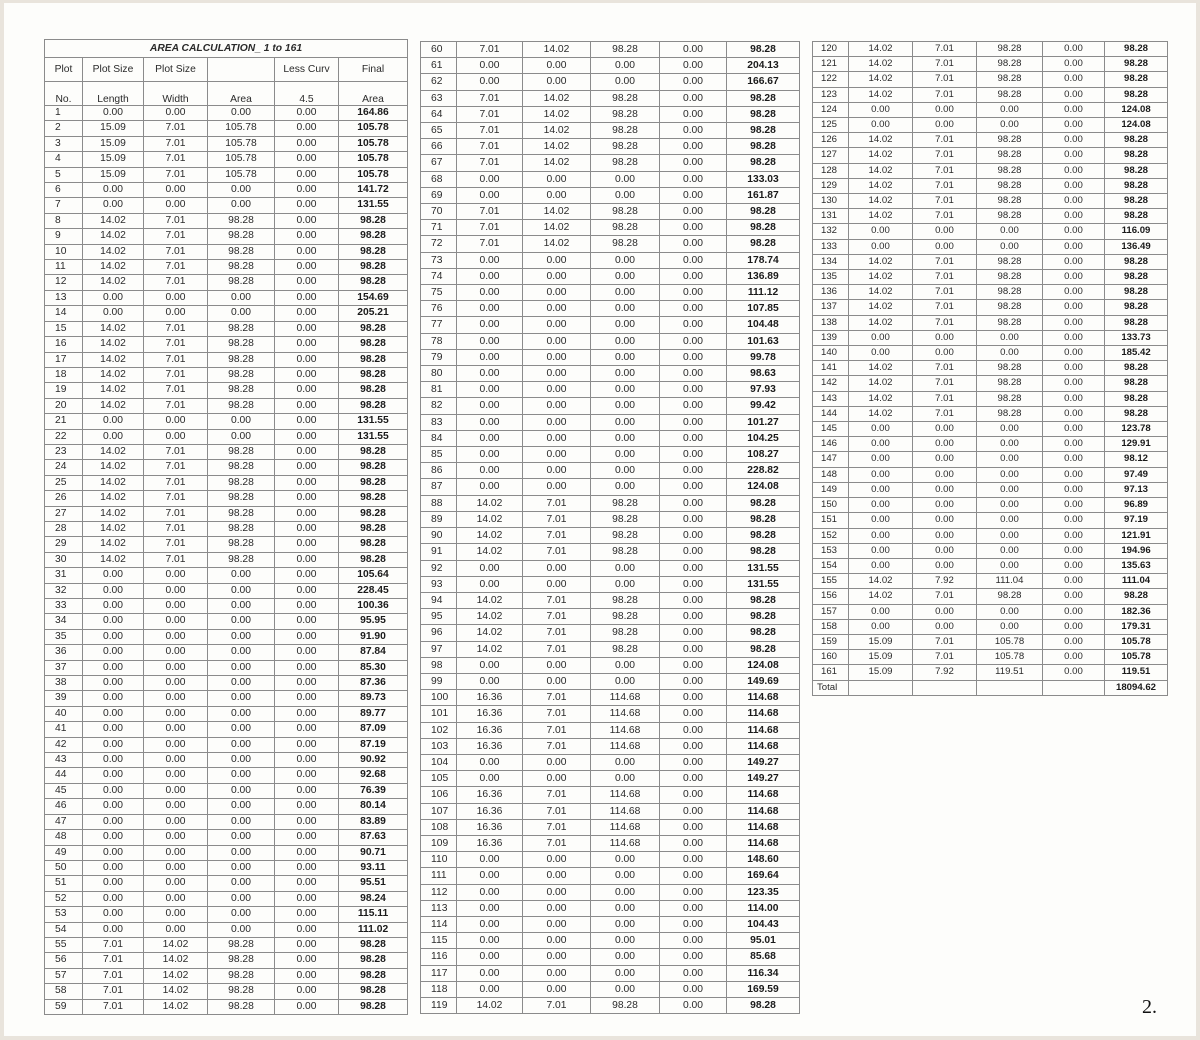  I want to click on final-area-cell: 105.78, so click(373, 175).